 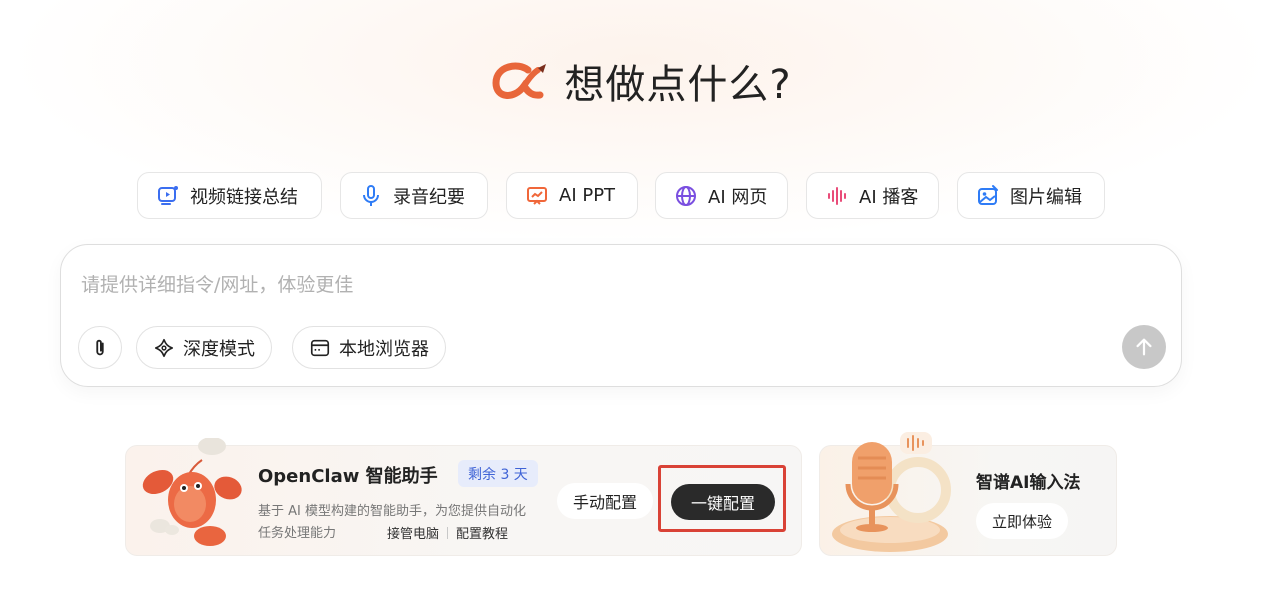 What do you see at coordinates (605, 501) in the screenshot?
I see `manual-config-button: 手动配置` at bounding box center [605, 501].